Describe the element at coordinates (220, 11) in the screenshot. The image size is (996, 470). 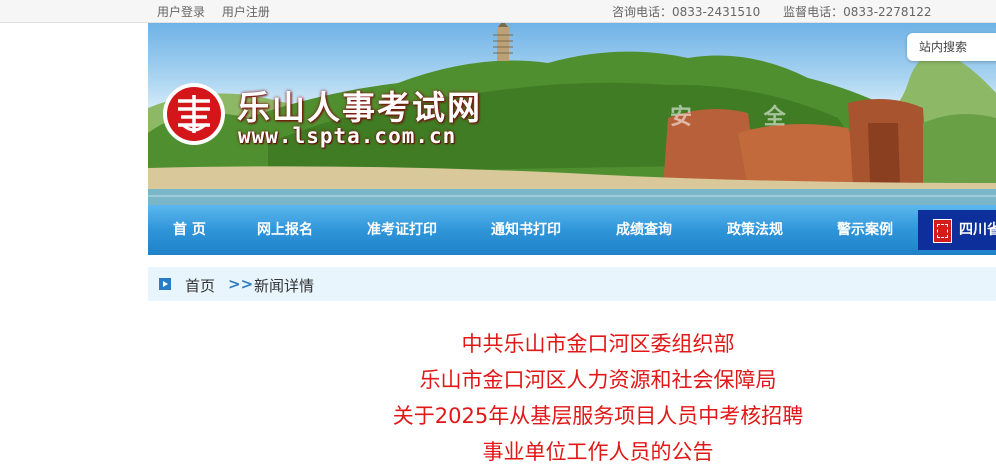
I see `account-links: 用户登录 用户注册` at that location.